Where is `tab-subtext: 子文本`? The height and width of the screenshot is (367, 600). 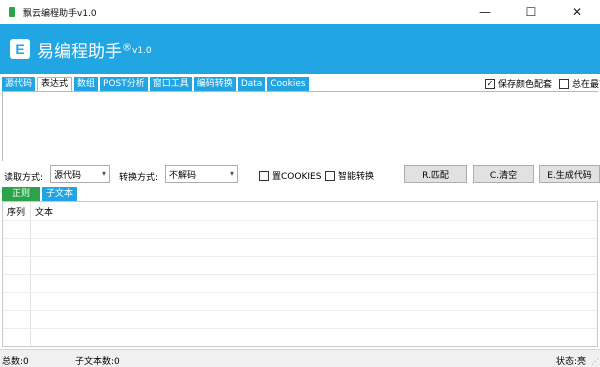 tab-subtext: 子文本 is located at coordinates (60, 194).